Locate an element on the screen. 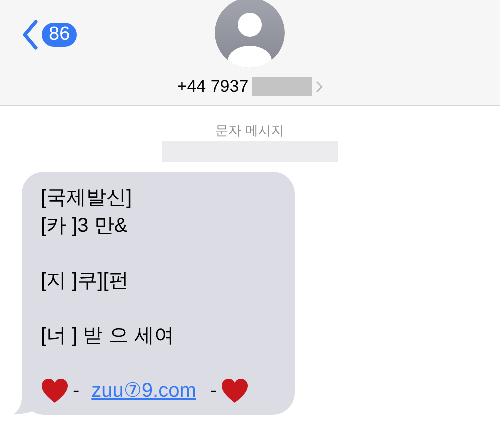  redaction-block is located at coordinates (282, 86).